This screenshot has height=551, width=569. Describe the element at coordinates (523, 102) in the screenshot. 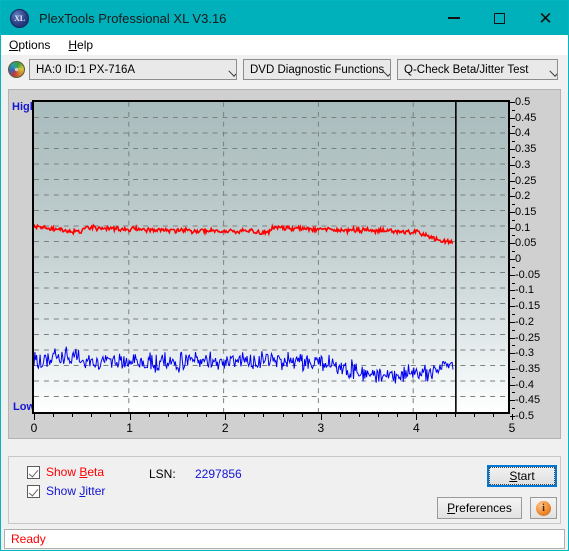

I see `y-axis-label: 0.5` at that location.